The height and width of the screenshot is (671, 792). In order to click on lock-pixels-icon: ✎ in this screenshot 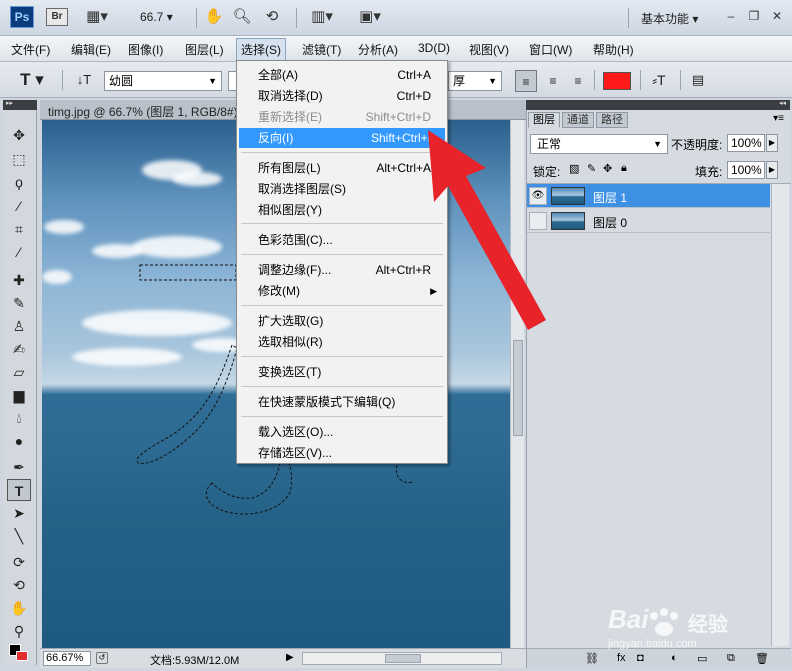, I will do `click(591, 168)`.